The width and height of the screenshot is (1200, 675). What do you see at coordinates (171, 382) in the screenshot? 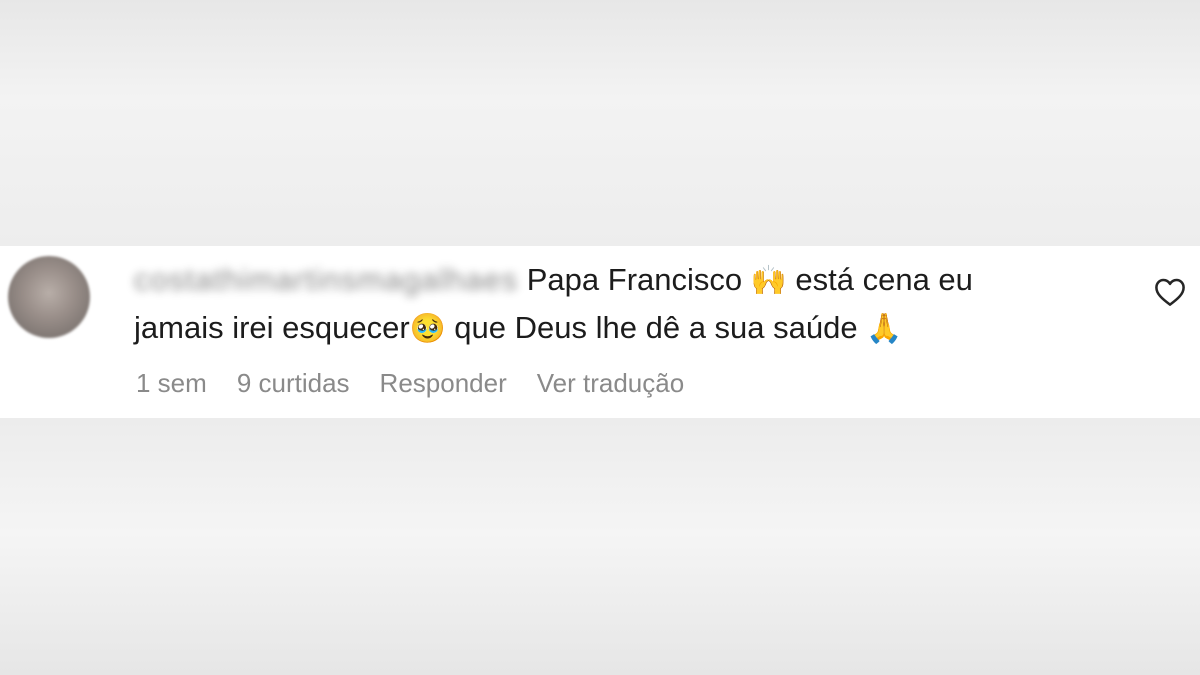
I see `comment-timestamp: 1 sem` at bounding box center [171, 382].